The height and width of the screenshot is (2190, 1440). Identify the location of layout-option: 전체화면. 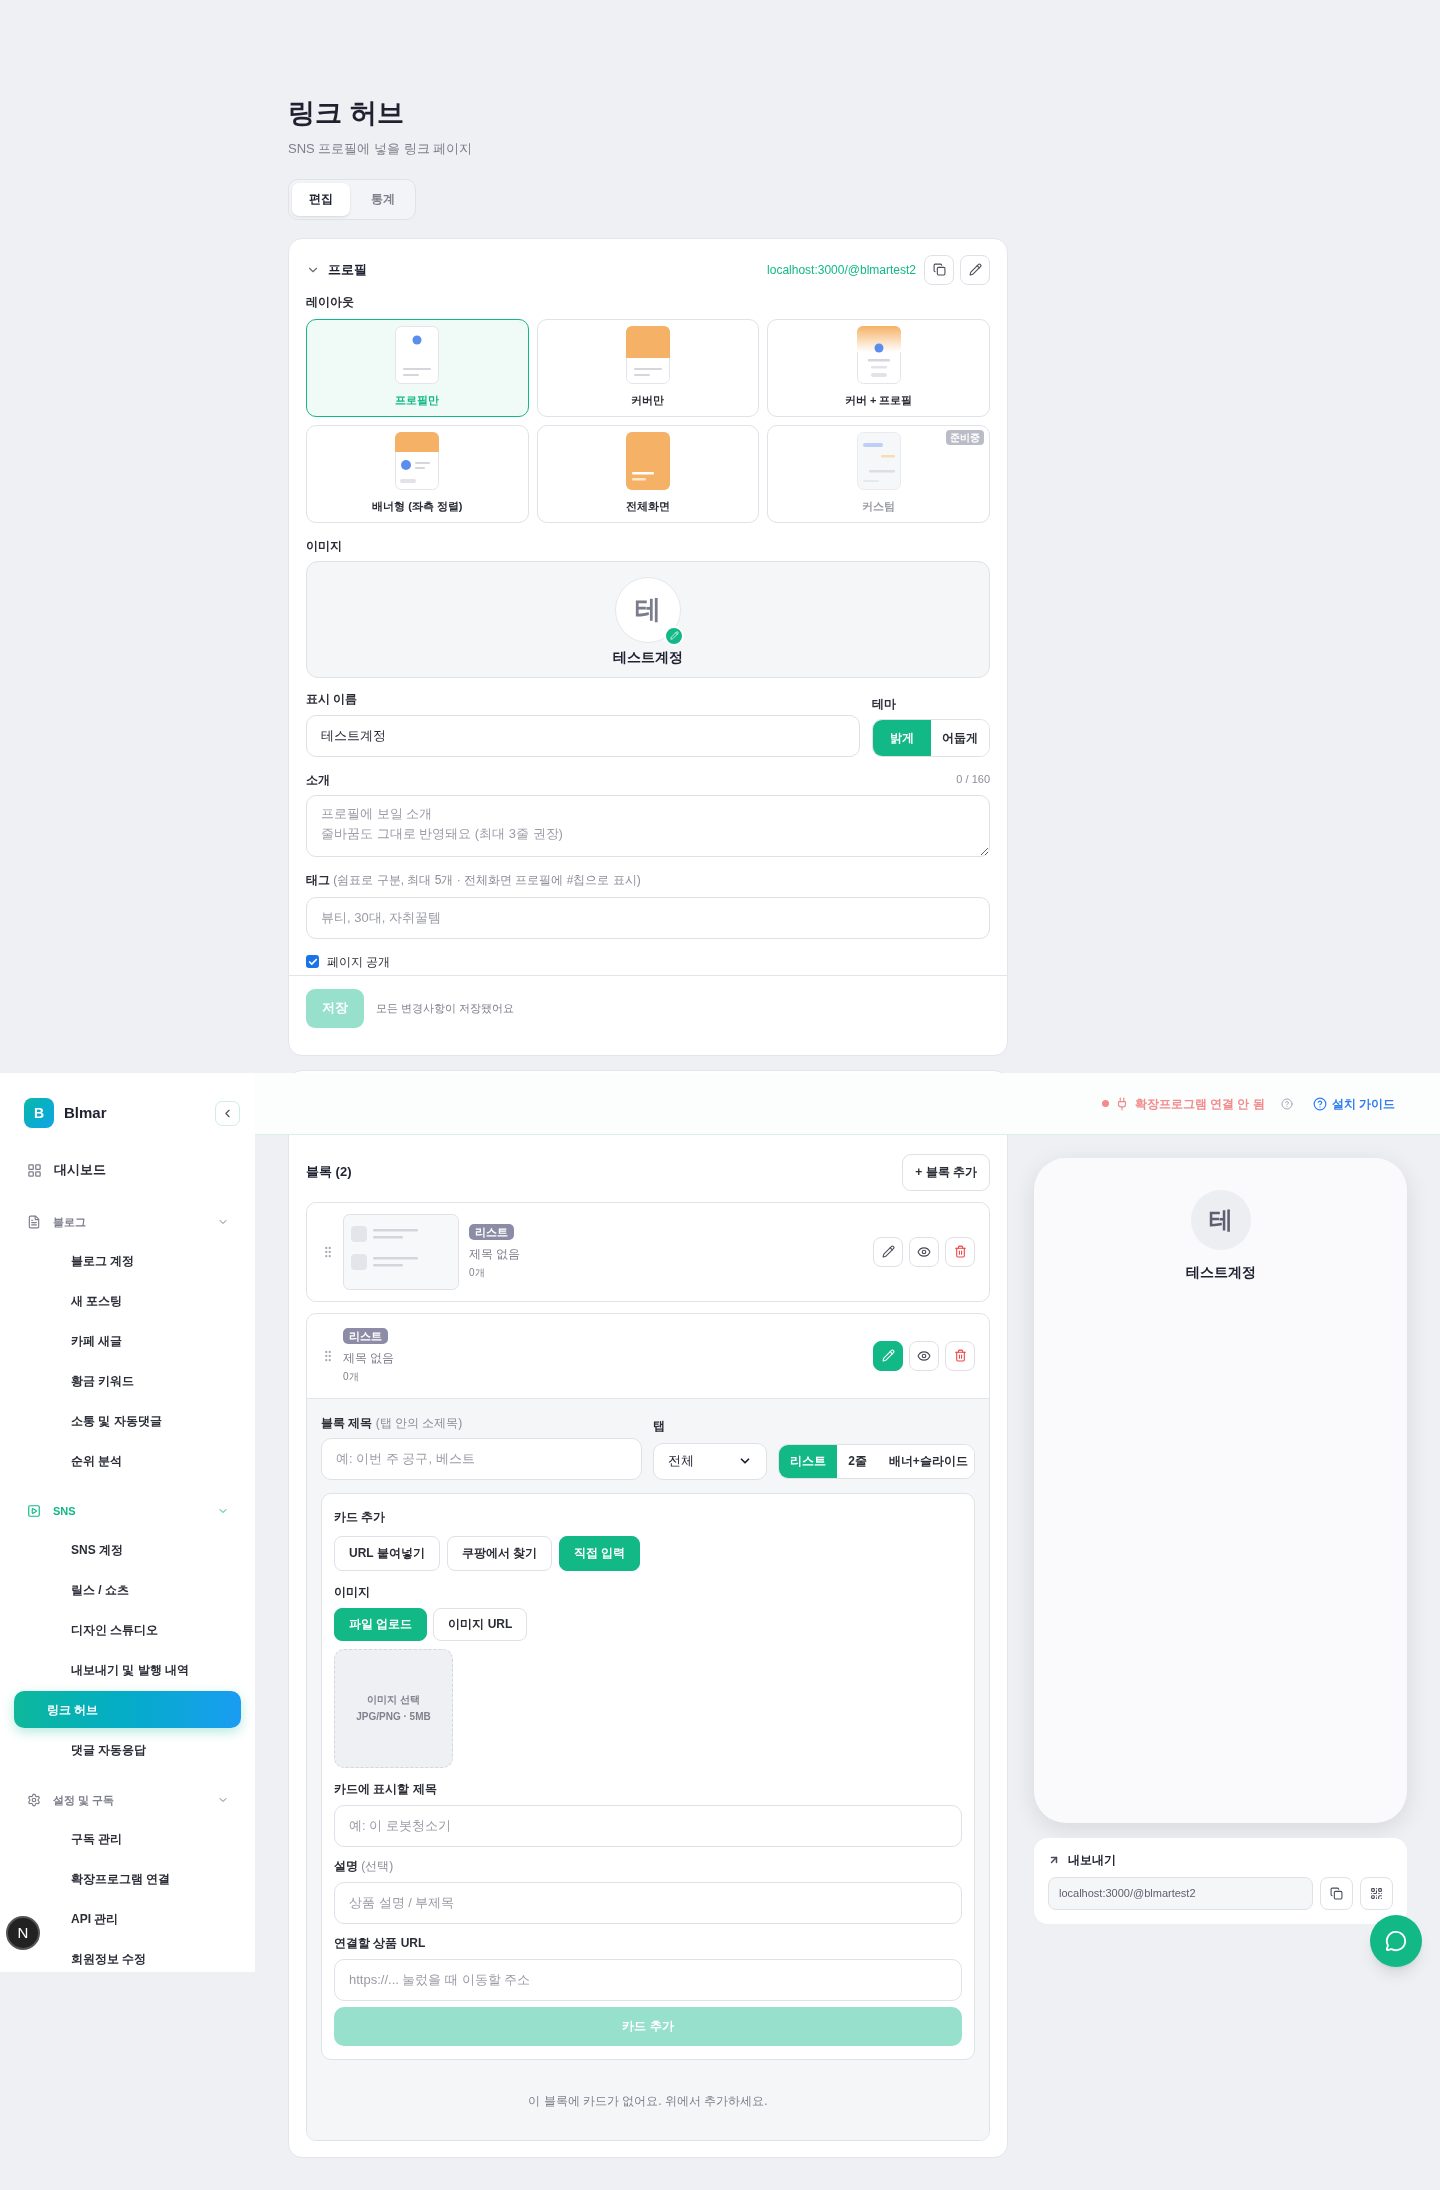
(648, 473).